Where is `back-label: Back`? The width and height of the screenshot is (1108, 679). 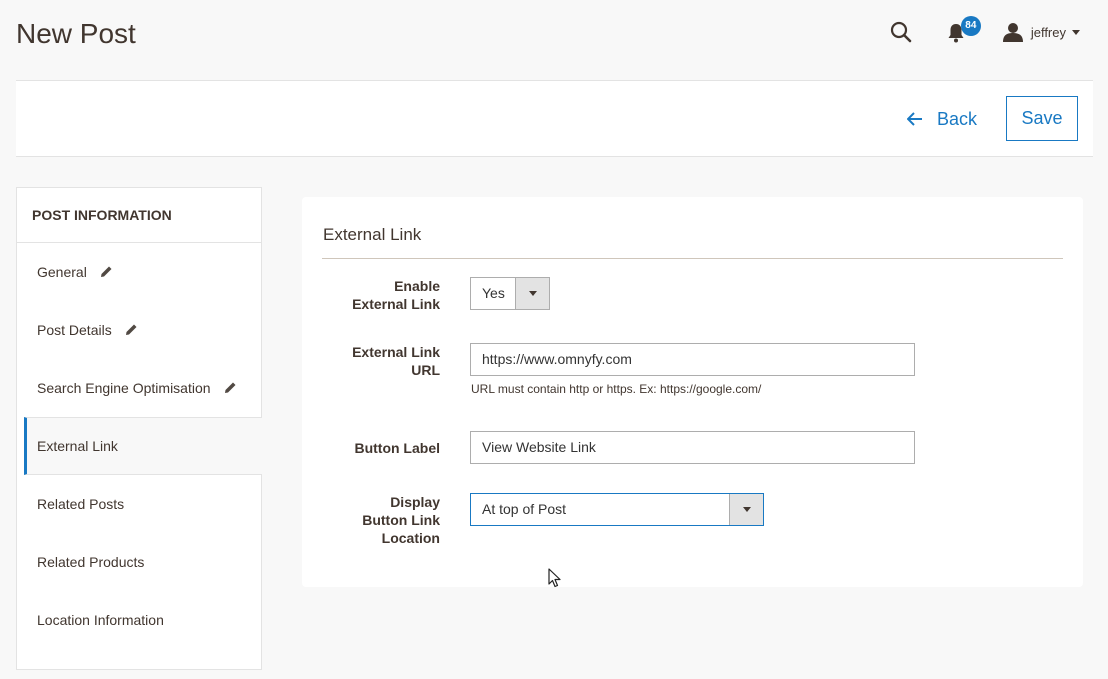 back-label: Back is located at coordinates (956, 118).